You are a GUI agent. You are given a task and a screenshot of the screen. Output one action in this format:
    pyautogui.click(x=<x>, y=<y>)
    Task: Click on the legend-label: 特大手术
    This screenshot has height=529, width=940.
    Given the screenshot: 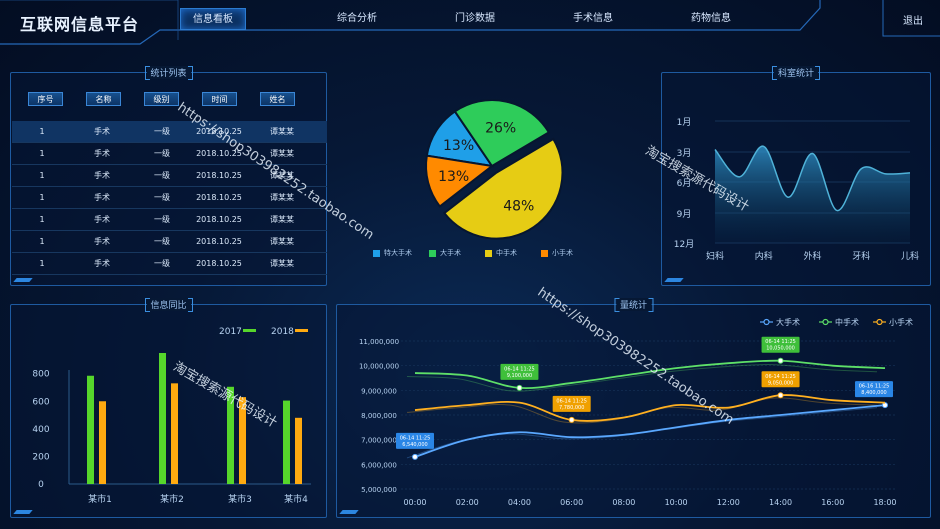 What is the action you would take?
    pyautogui.click(x=398, y=253)
    